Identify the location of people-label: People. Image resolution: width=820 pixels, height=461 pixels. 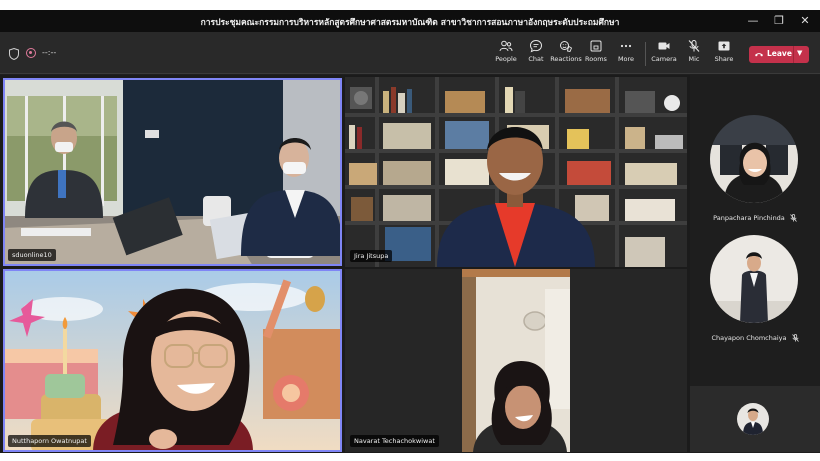
(506, 59).